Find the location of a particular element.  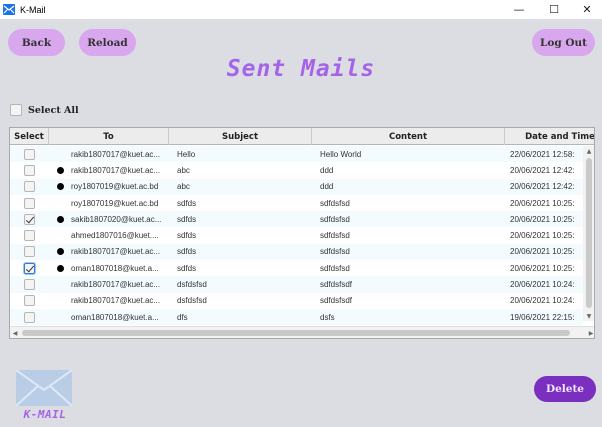

row-content: ddd is located at coordinates (327, 187).